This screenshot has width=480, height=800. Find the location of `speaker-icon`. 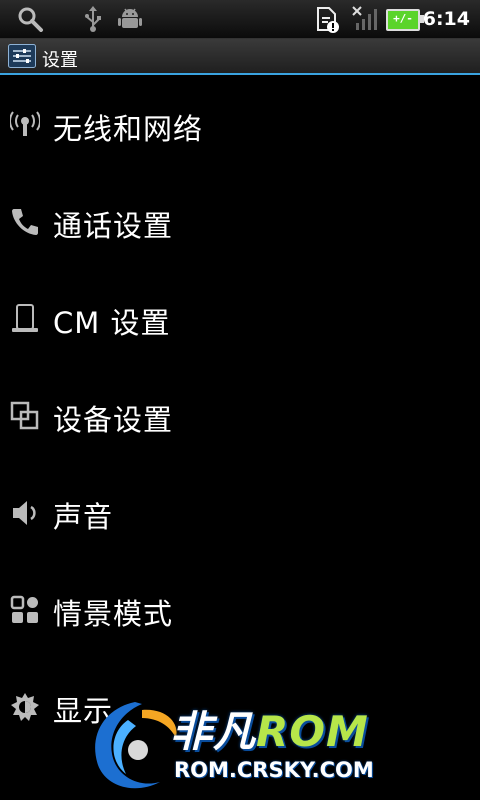

speaker-icon is located at coordinates (24, 513).